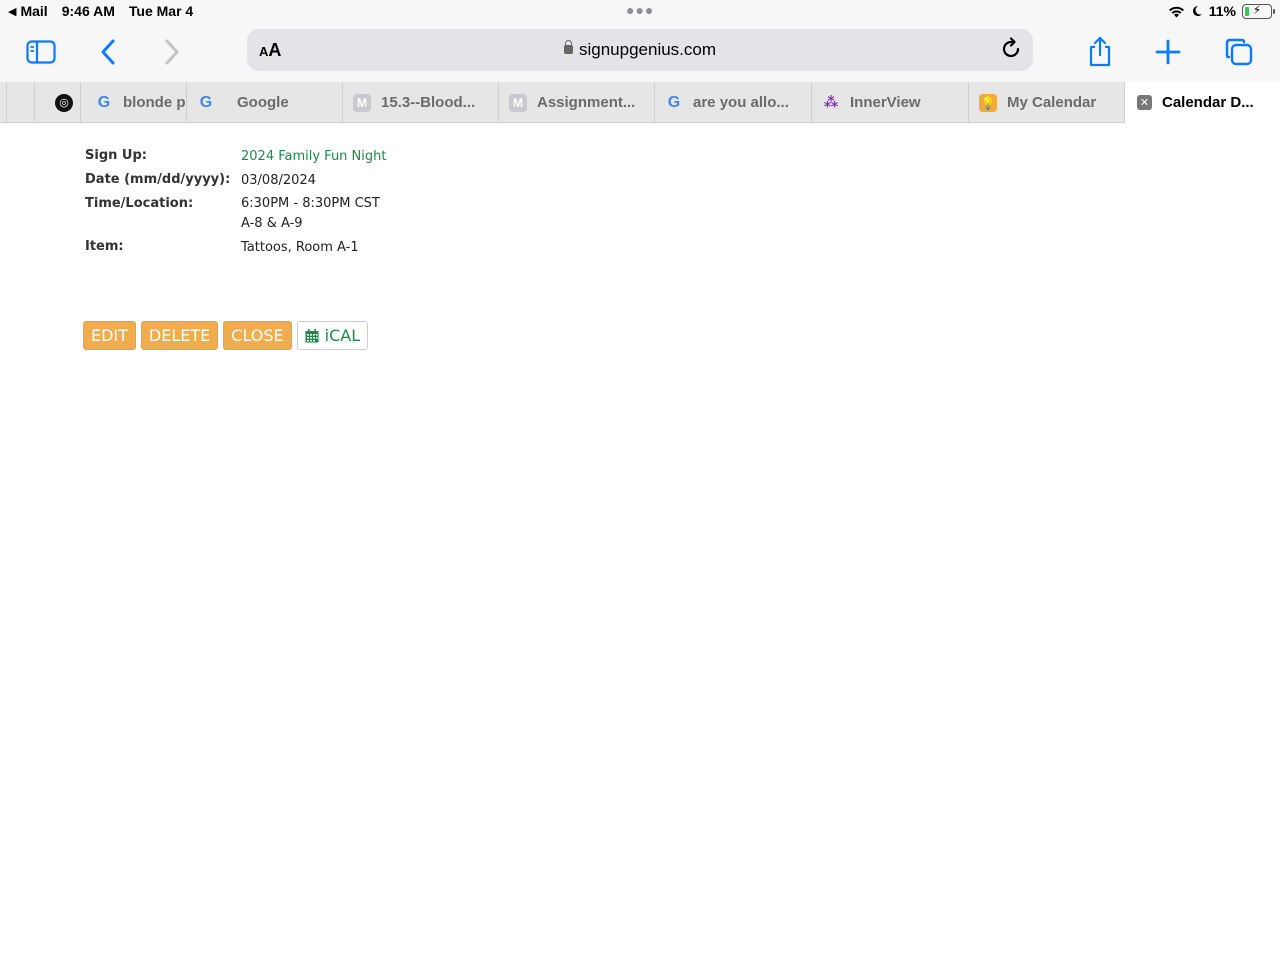 The width and height of the screenshot is (1280, 960). Describe the element at coordinates (1144, 102) in the screenshot. I see `close-icon: ✕` at that location.